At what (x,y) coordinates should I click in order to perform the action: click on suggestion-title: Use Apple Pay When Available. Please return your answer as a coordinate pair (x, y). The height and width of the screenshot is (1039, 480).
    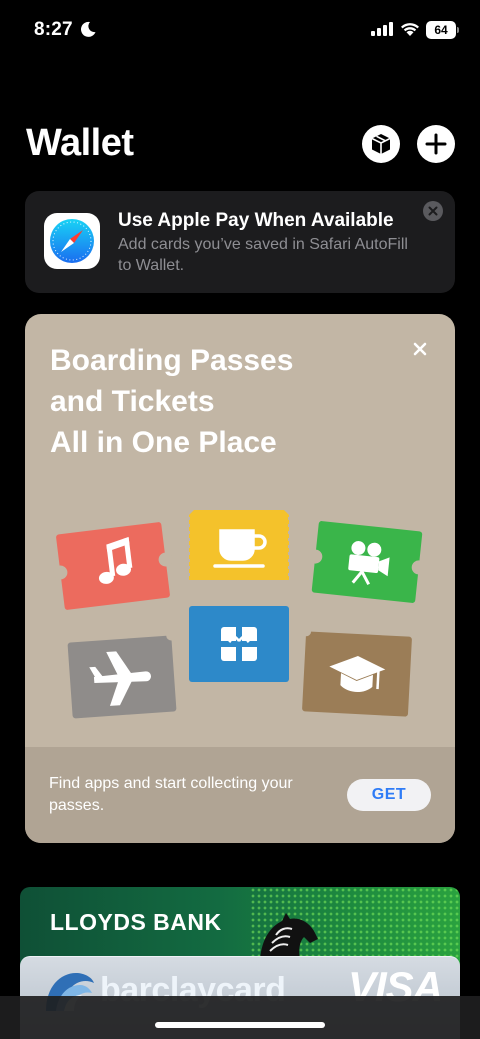
    Looking at the image, I should click on (256, 220).